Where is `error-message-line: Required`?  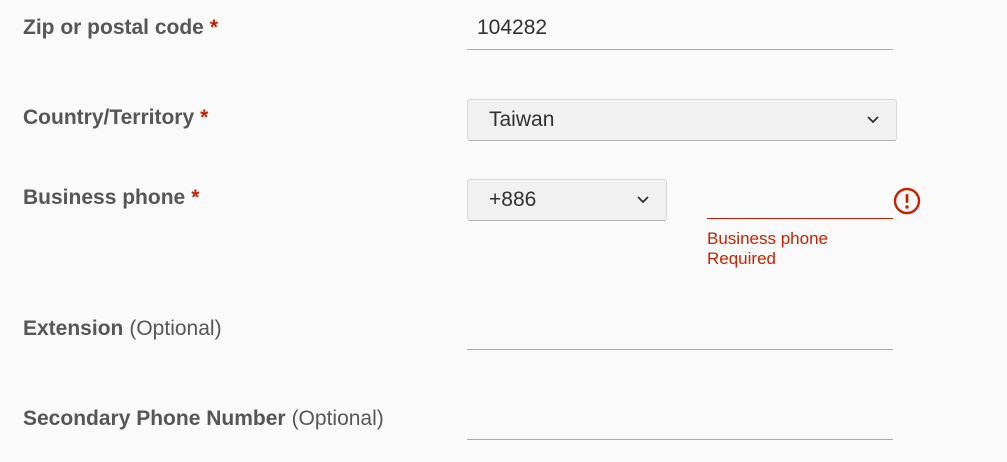
error-message-line: Required is located at coordinates (741, 258).